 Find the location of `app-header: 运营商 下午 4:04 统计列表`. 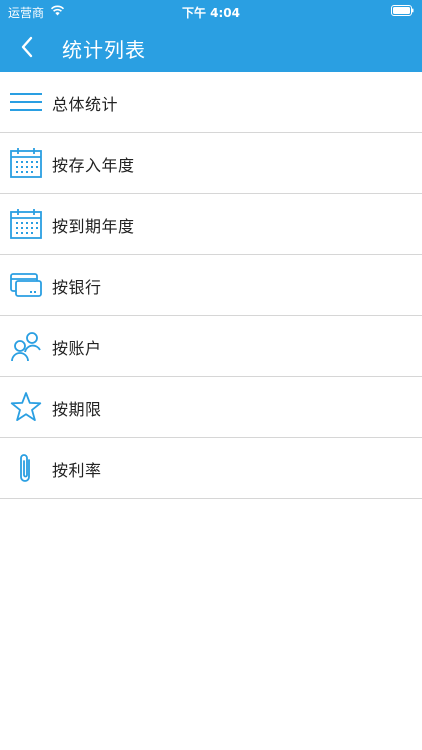

app-header: 运营商 下午 4:04 统计列表 is located at coordinates (211, 36).